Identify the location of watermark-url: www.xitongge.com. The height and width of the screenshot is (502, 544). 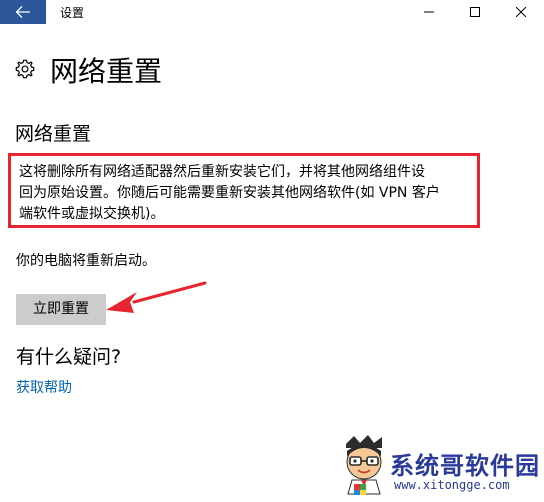
(452, 485).